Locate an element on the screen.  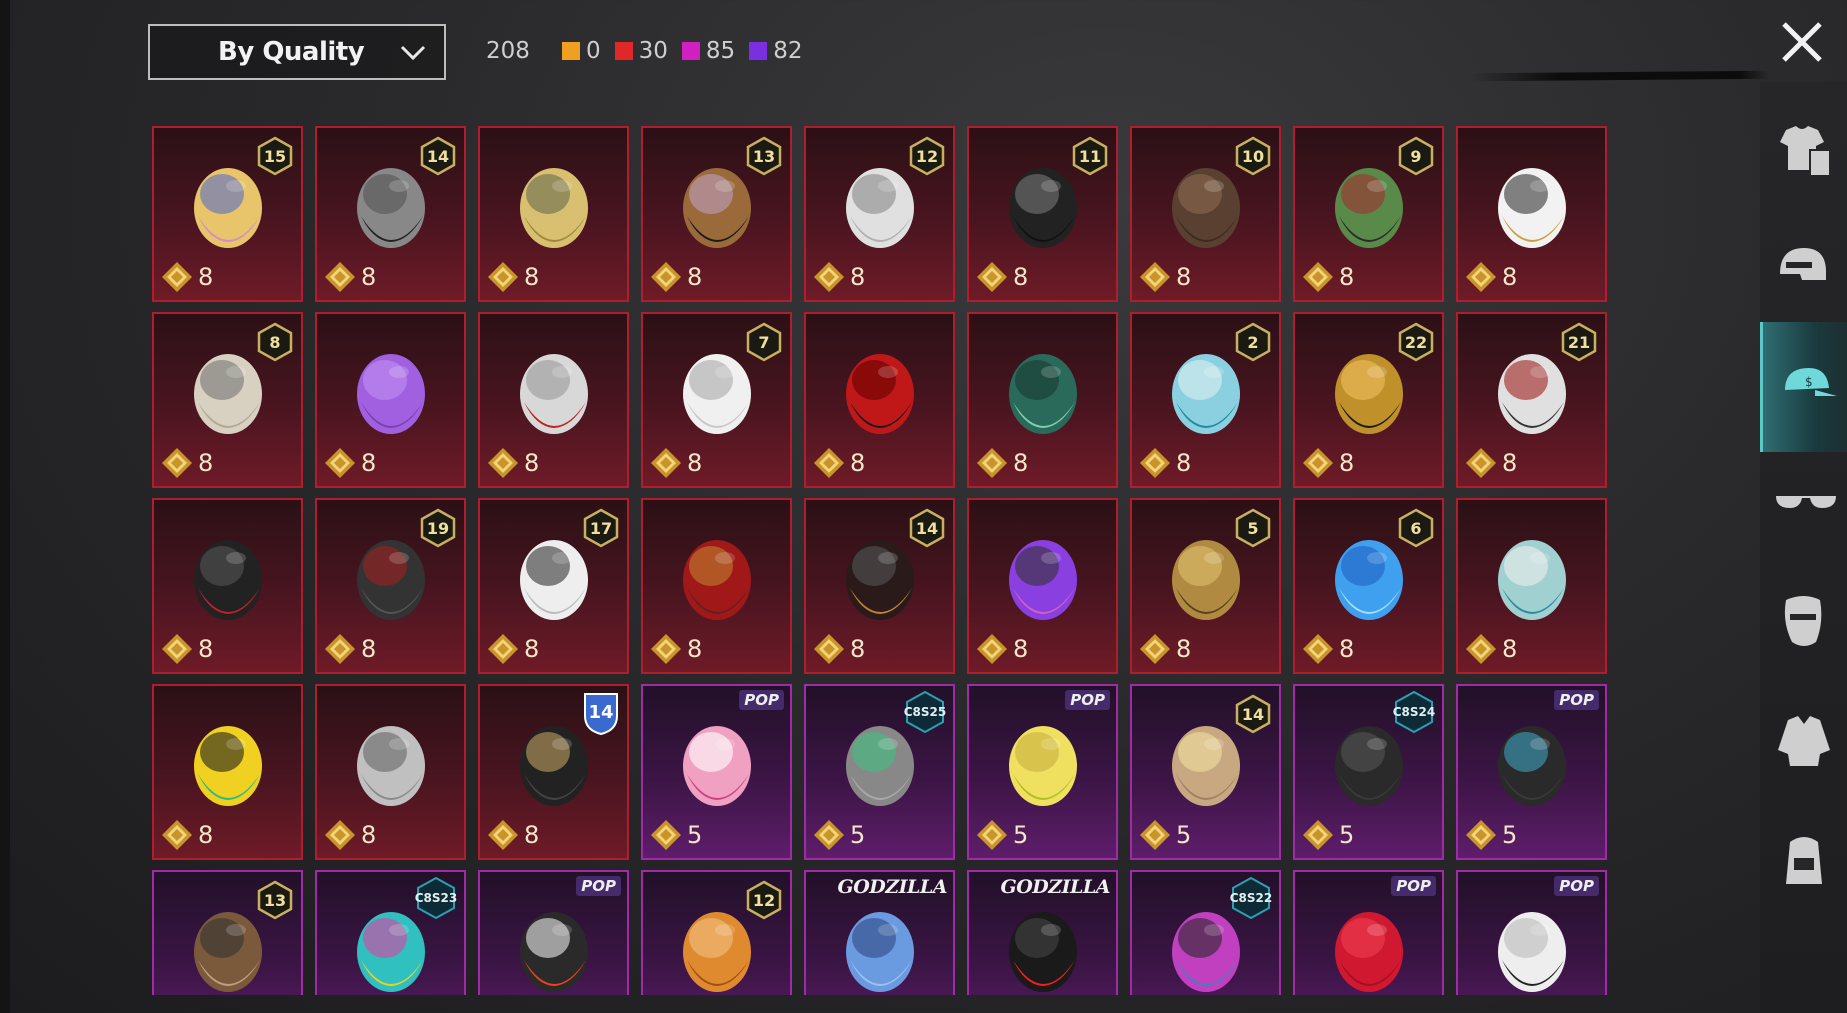
jacket-category-icon is located at coordinates (1803, 741).